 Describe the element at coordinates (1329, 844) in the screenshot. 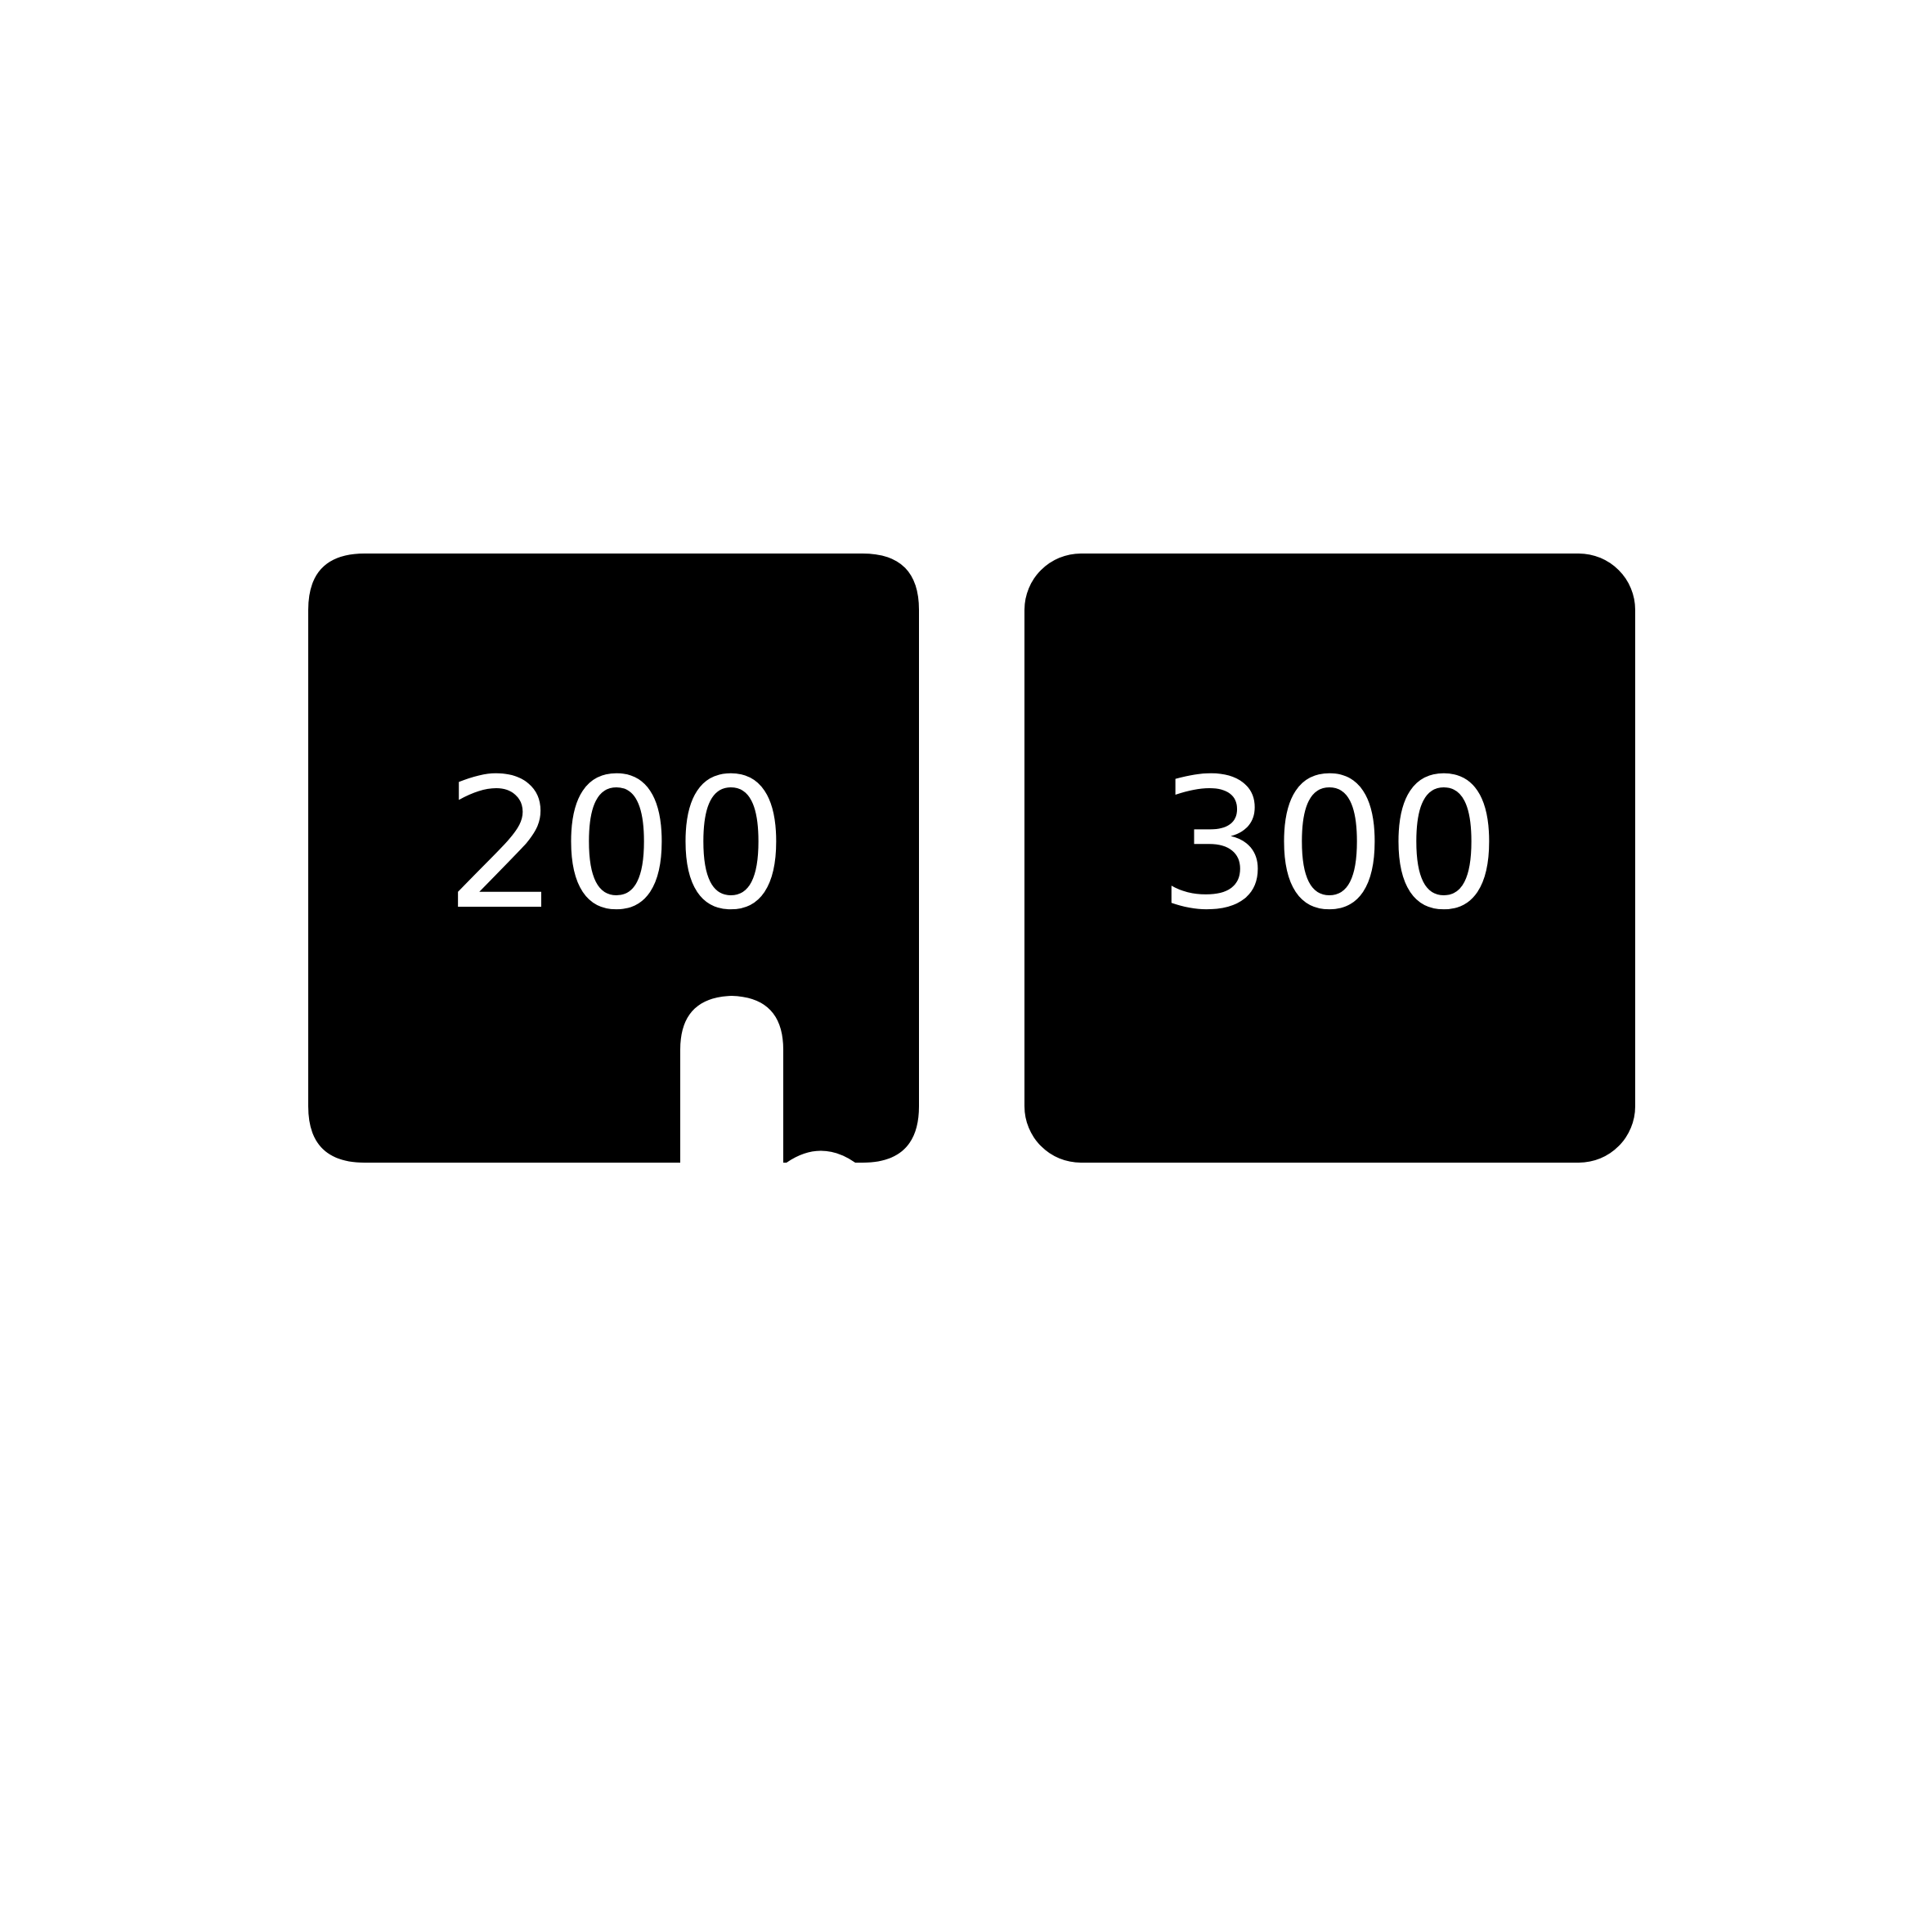

I see `tile-300-label: 300` at that location.